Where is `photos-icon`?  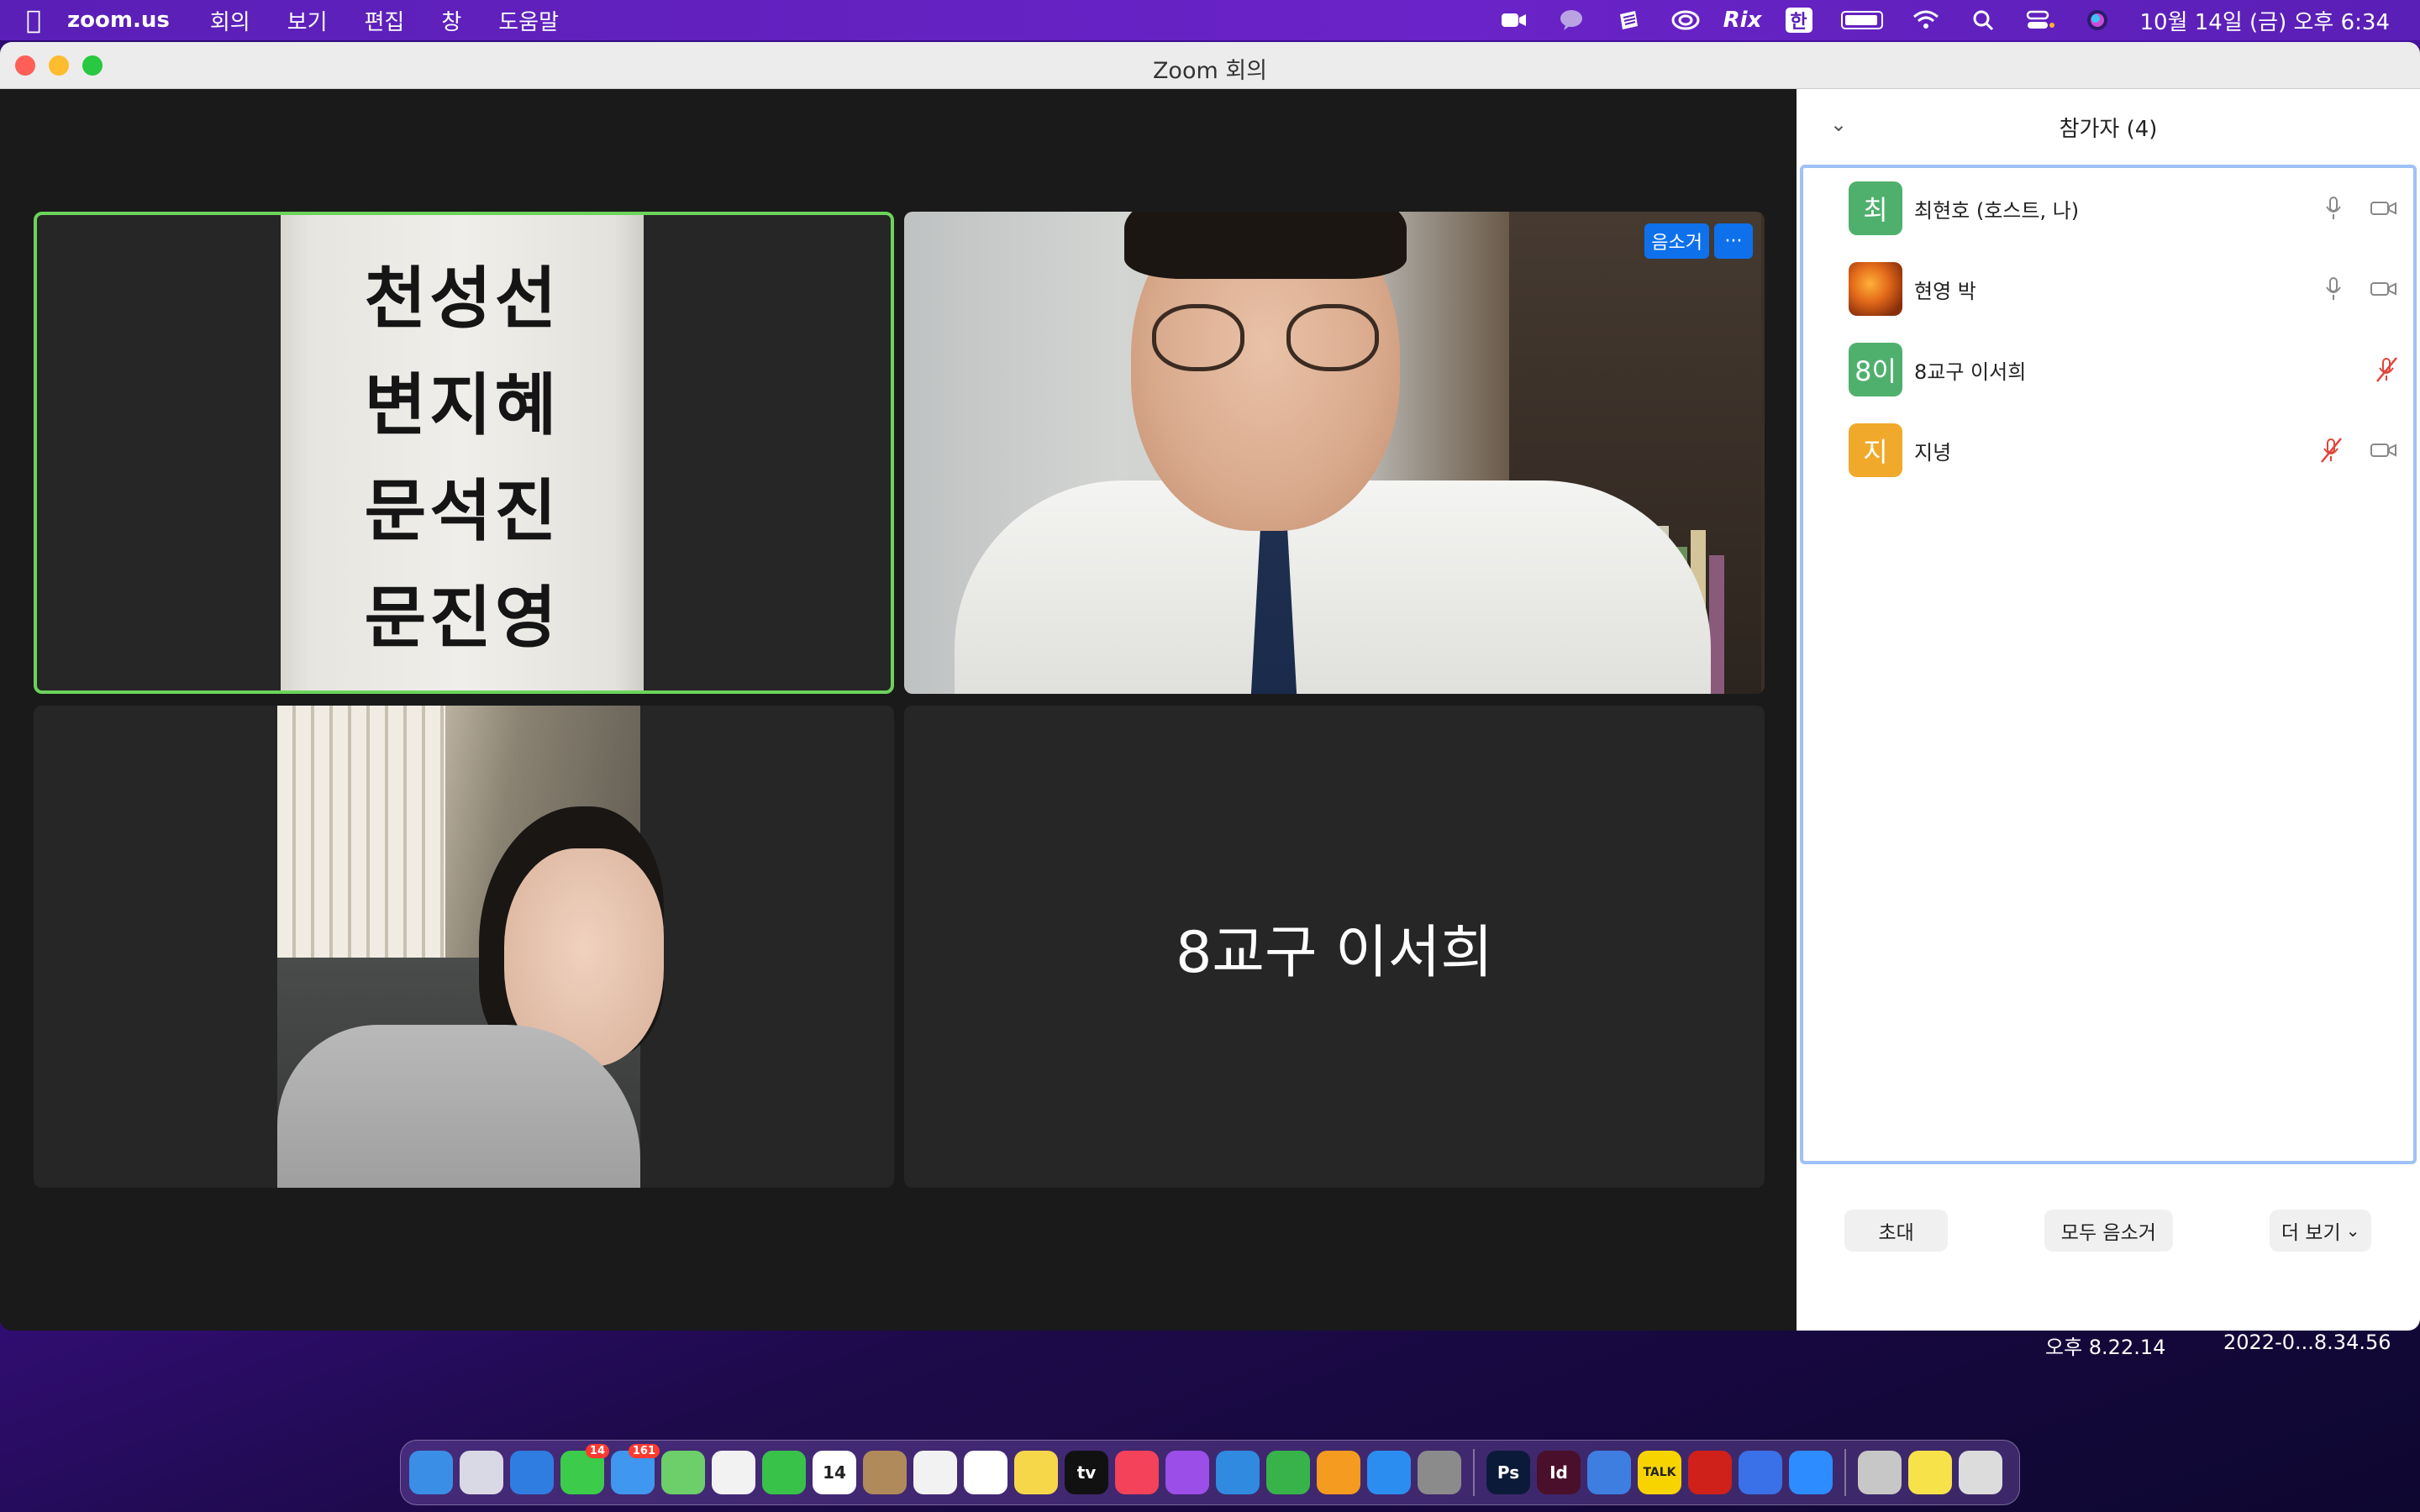 photos-icon is located at coordinates (734, 1472).